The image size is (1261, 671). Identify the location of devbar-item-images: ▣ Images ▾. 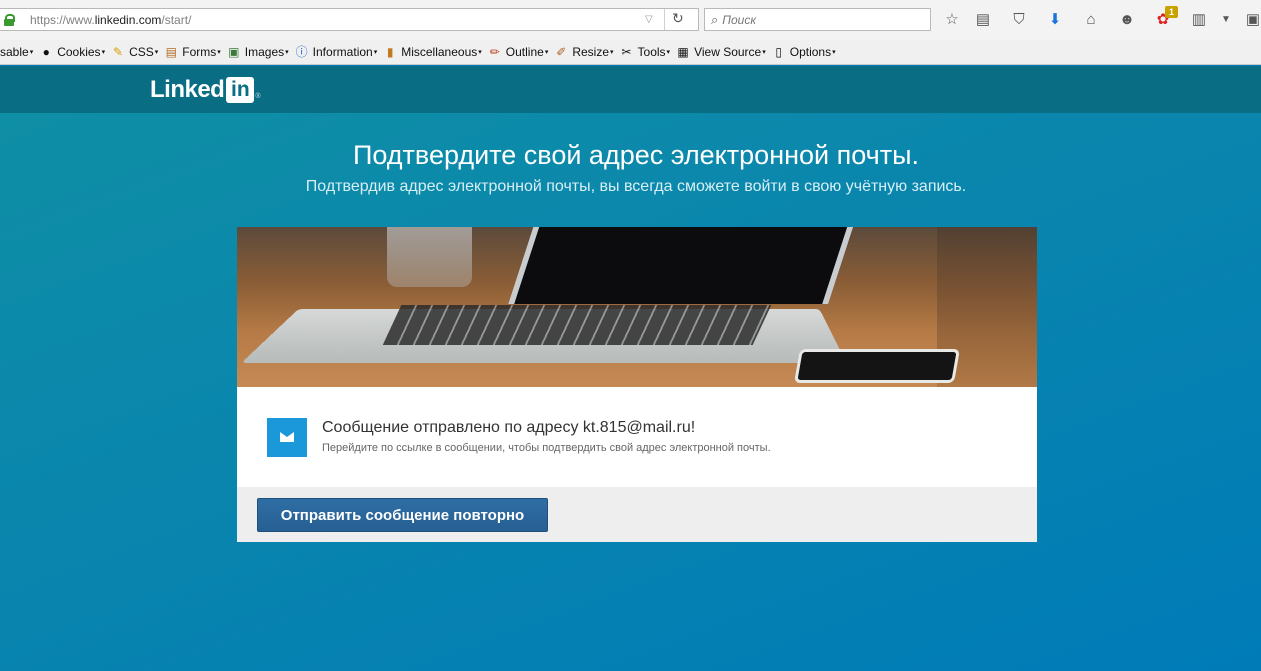
(258, 52).